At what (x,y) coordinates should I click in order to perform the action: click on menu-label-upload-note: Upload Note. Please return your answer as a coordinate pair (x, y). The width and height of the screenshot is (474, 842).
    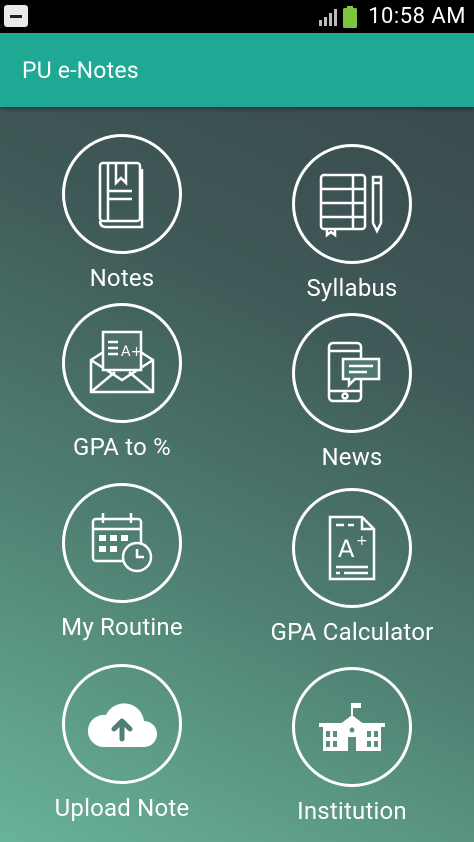
    Looking at the image, I should click on (122, 808).